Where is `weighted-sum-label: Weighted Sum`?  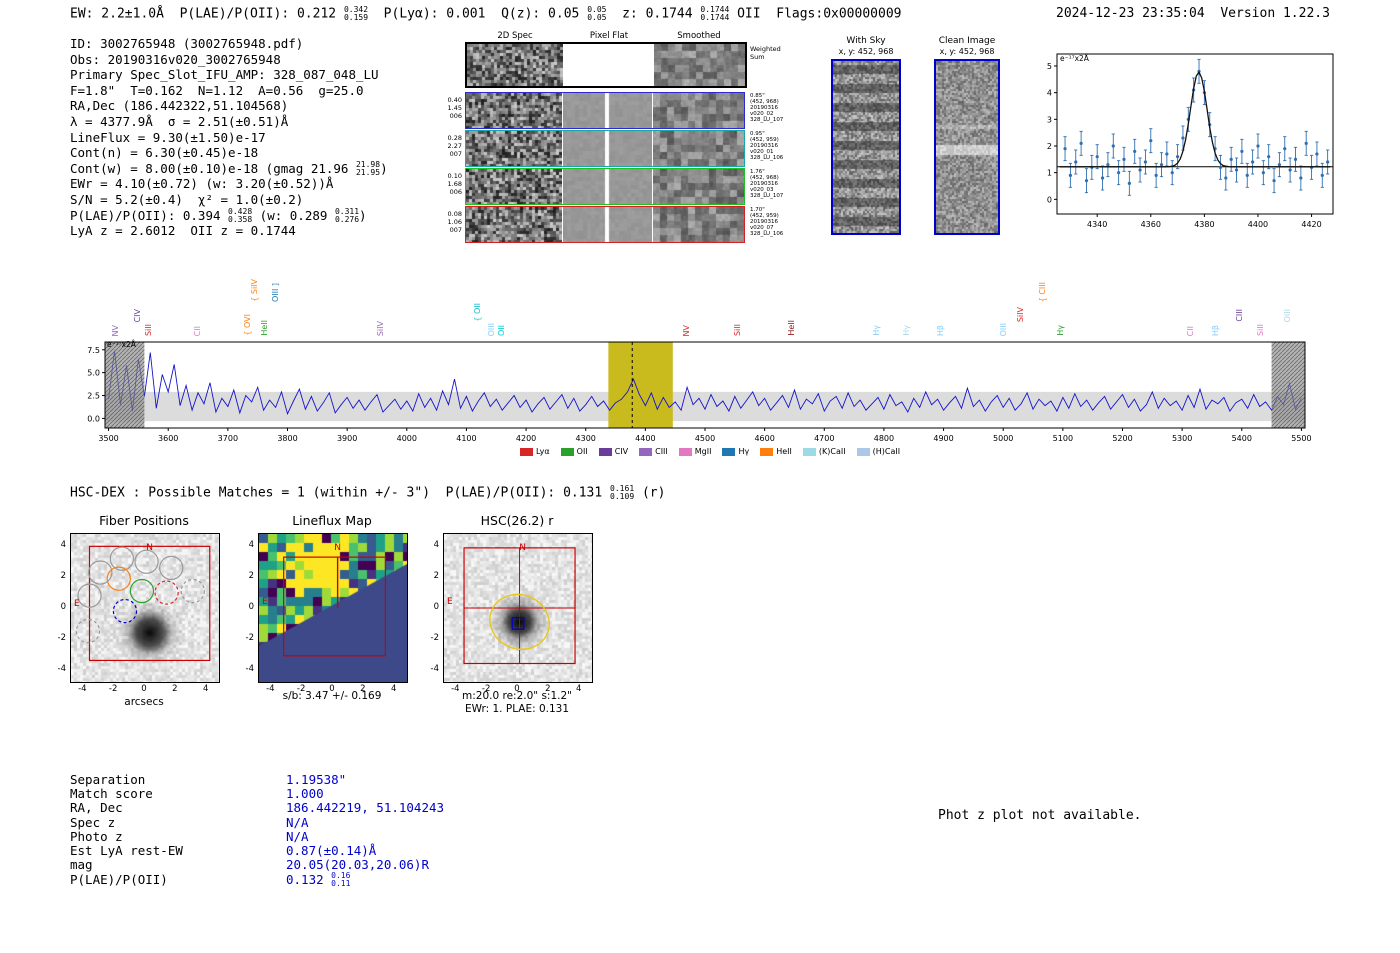 weighted-sum-label: Weighted Sum is located at coordinates (765, 53).